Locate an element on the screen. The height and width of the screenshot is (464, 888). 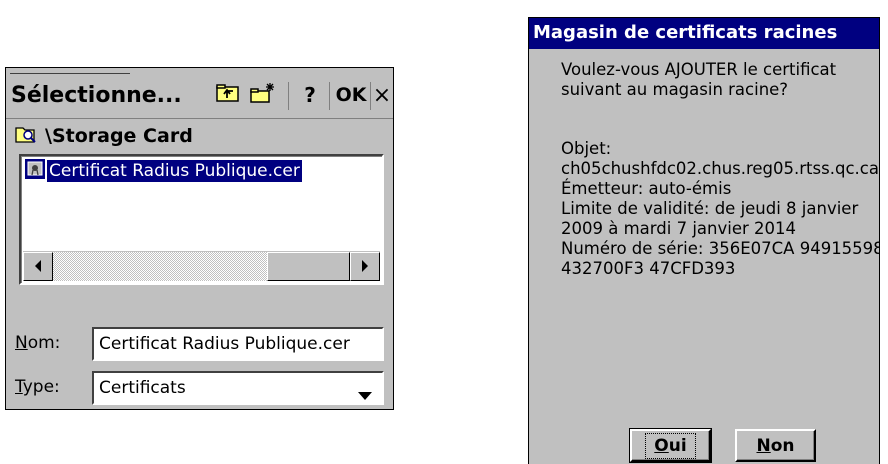
help-button-label: ? is located at coordinates (310, 95).